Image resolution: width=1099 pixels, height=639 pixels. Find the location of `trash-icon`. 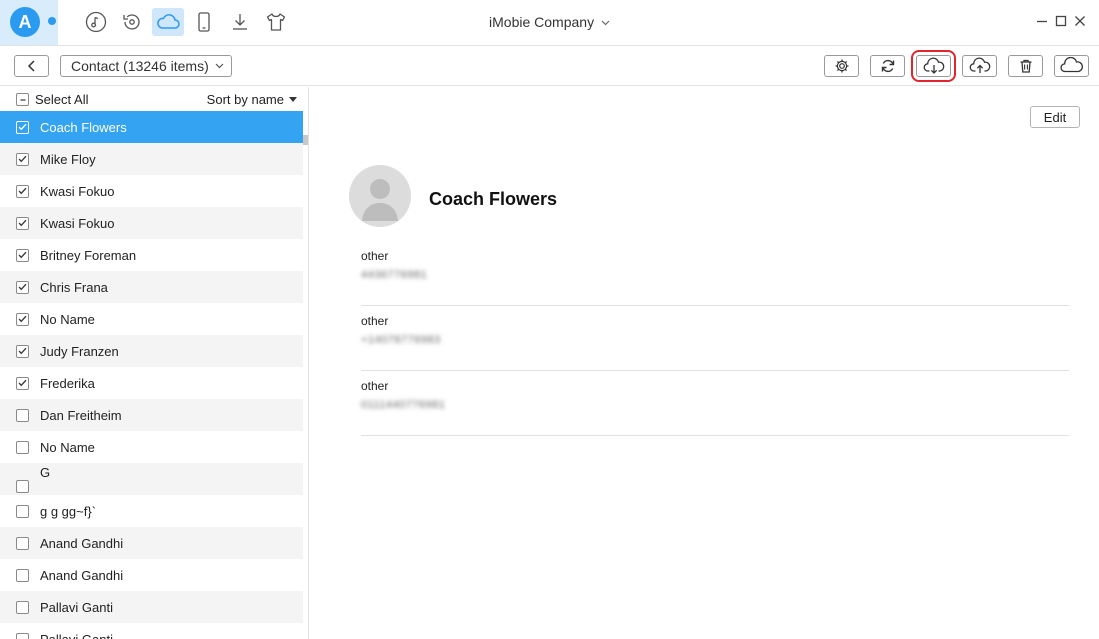

trash-icon is located at coordinates (1025, 66).